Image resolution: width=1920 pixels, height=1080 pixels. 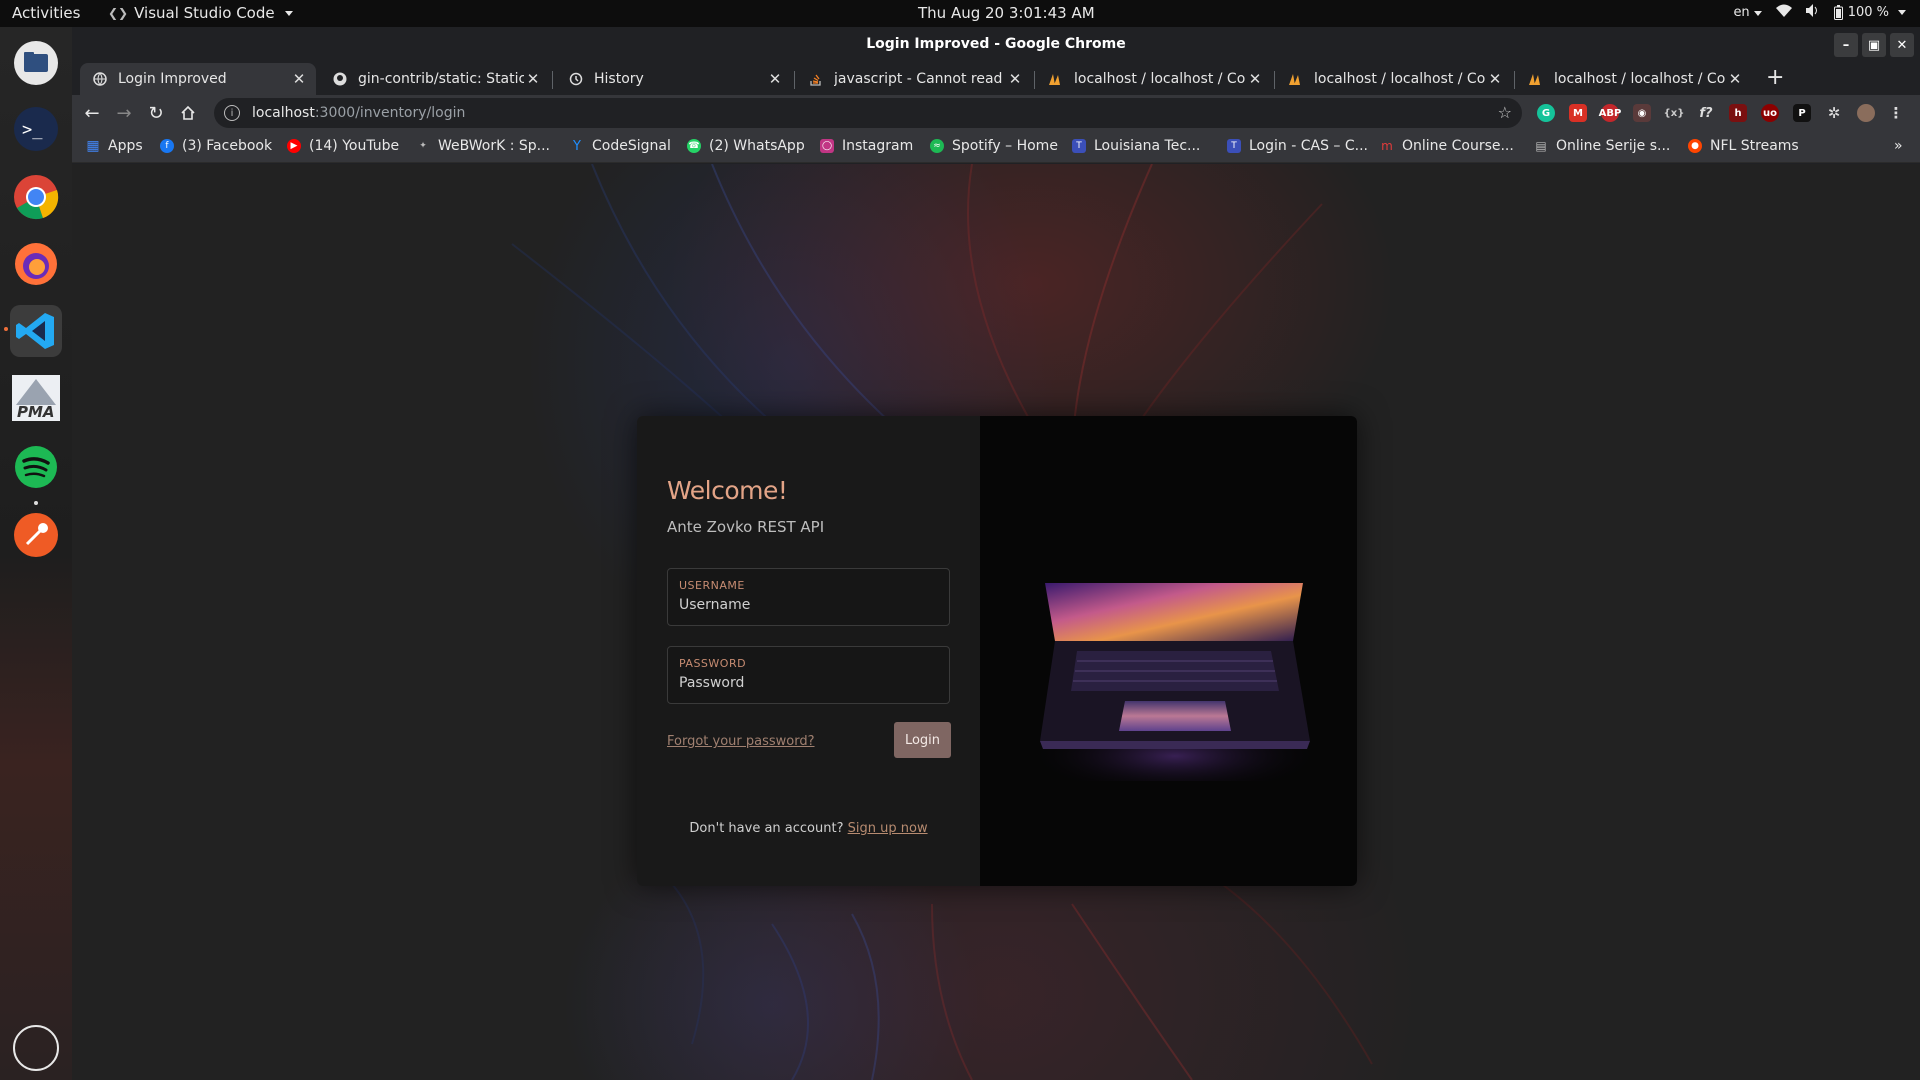 I want to click on username-input, so click(x=806, y=605).